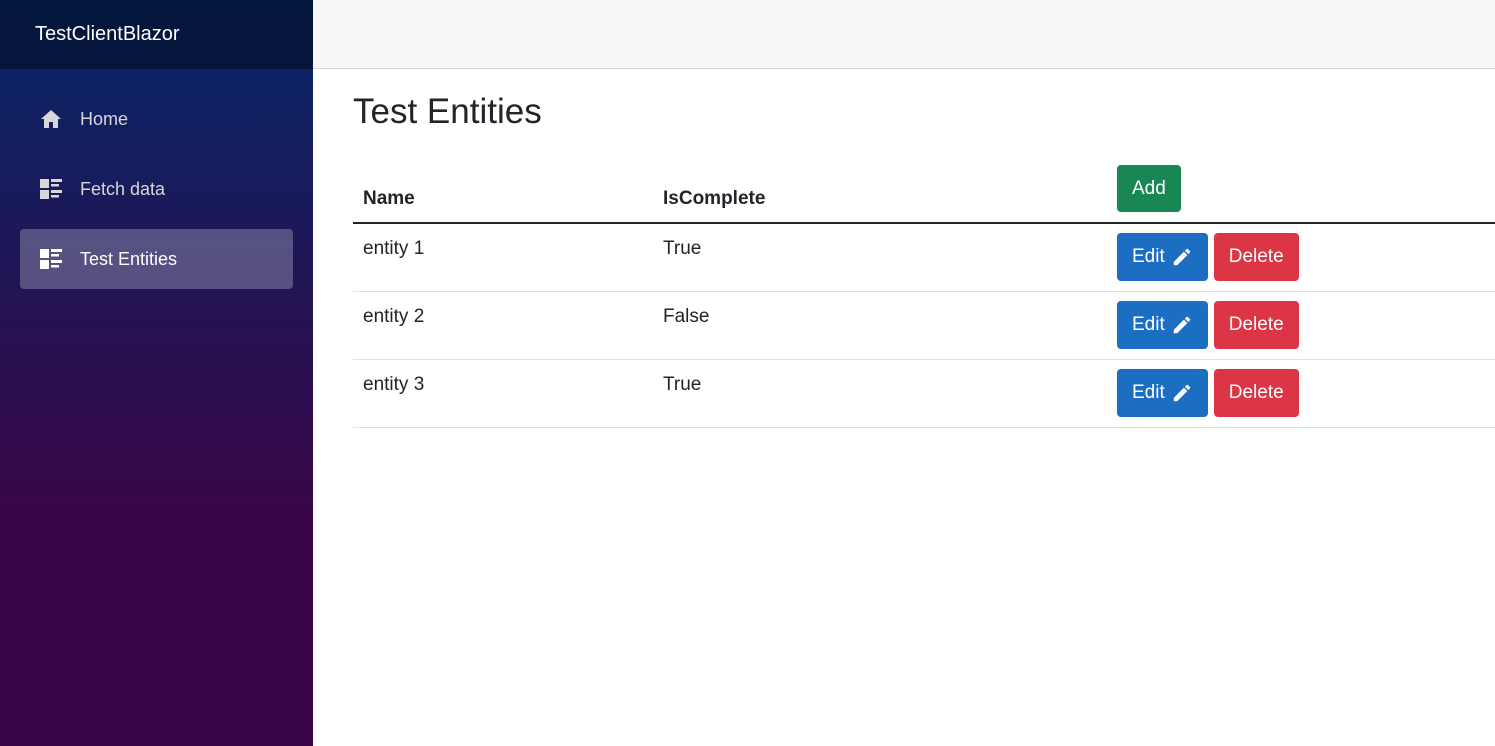 The image size is (1495, 746). I want to click on sidebar-item-label: Home, so click(104, 118).